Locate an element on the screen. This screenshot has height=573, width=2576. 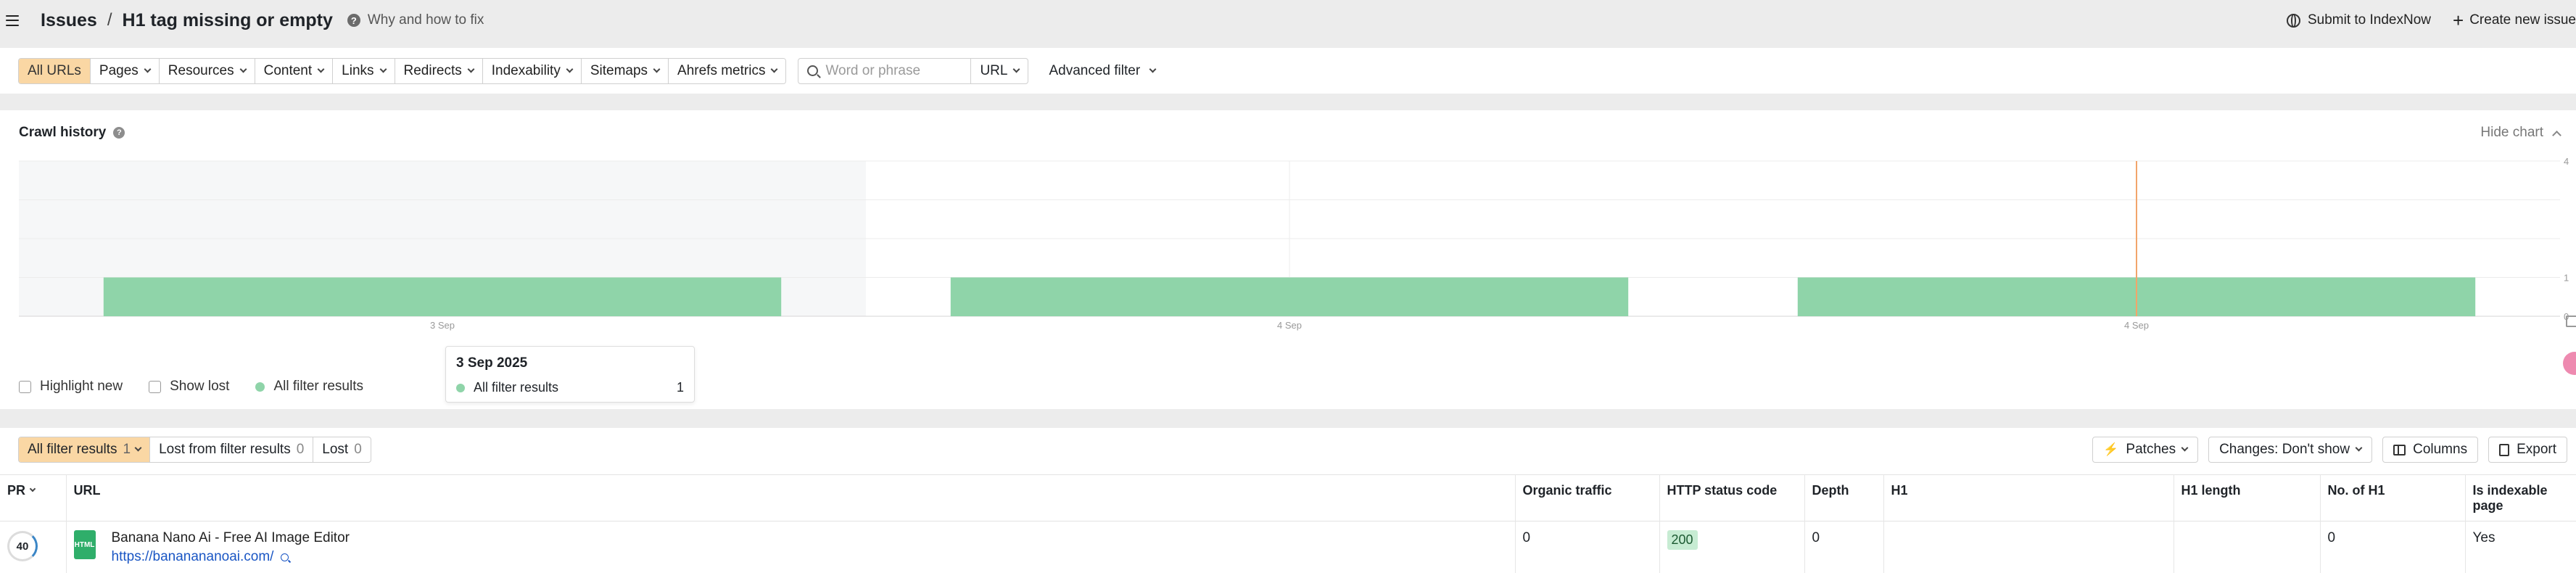
series-dot-icon is located at coordinates (460, 387).